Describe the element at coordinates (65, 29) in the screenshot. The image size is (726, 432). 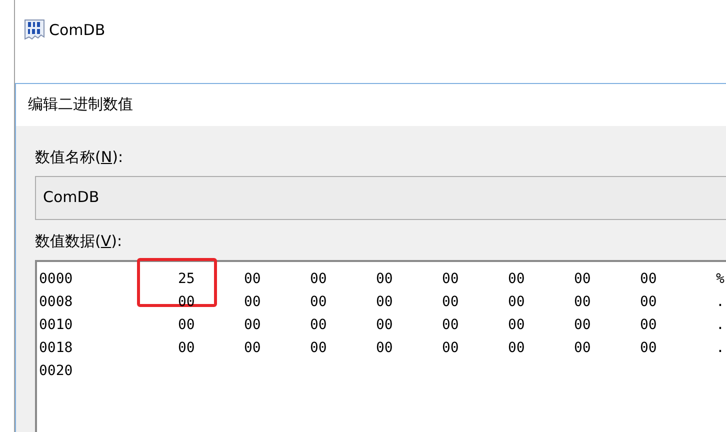
I see `tree-item: ComDB` at that location.